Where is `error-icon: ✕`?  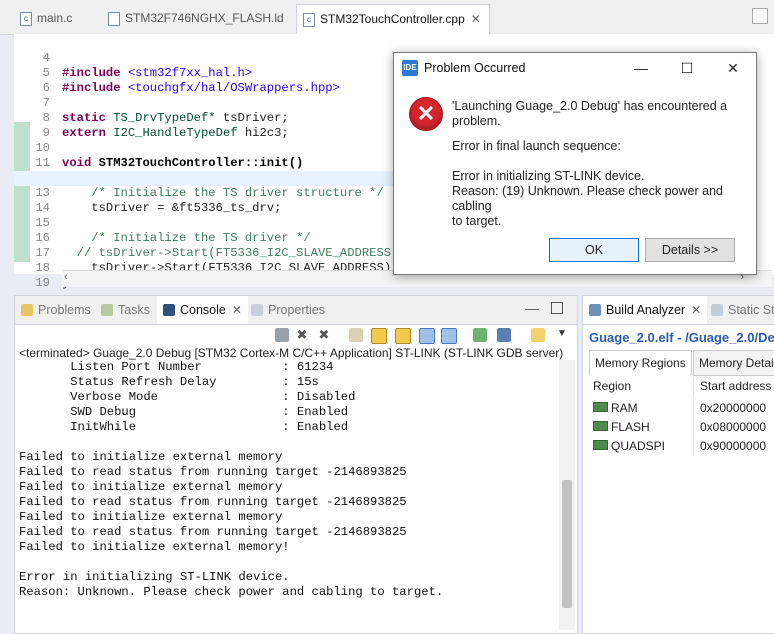 error-icon: ✕ is located at coordinates (426, 114).